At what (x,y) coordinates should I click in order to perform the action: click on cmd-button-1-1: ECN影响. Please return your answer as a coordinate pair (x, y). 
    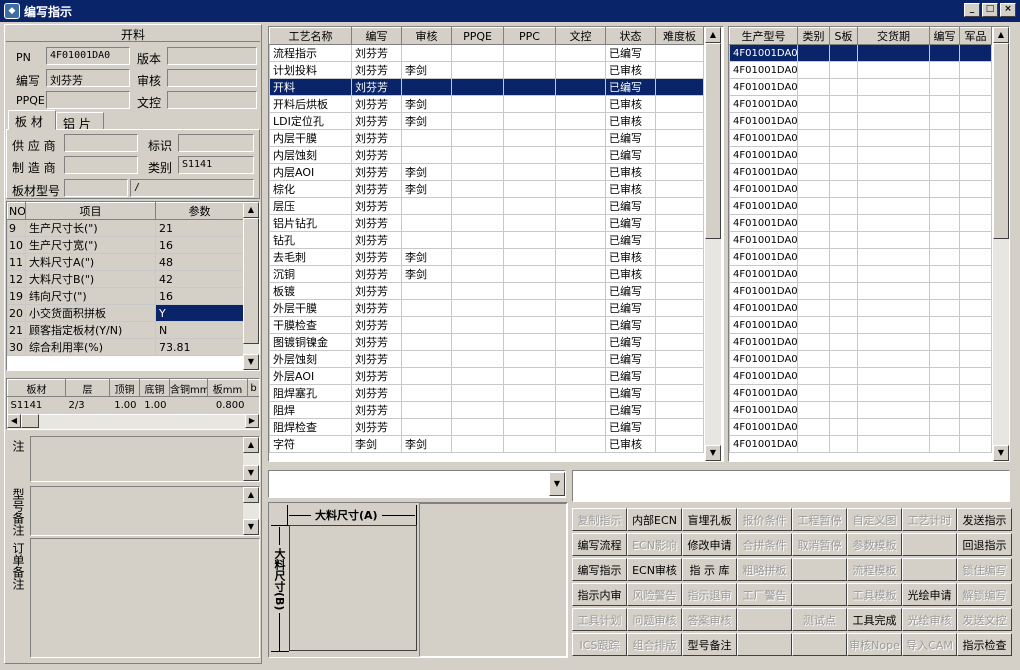
    Looking at the image, I should click on (654, 544).